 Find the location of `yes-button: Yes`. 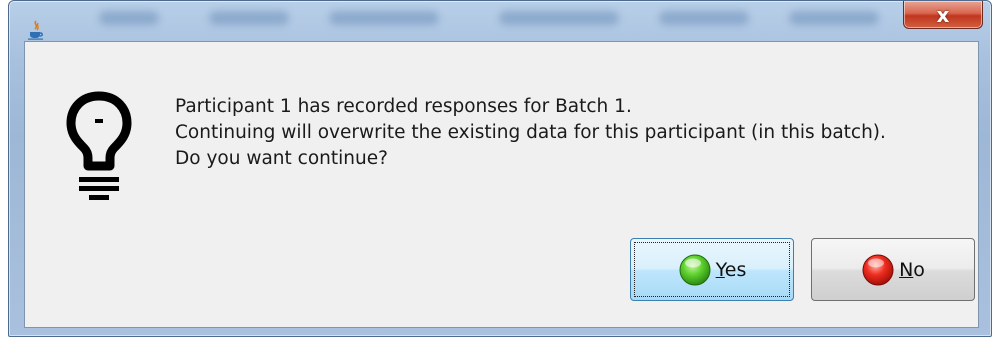

yes-button: Yes is located at coordinates (712, 269).